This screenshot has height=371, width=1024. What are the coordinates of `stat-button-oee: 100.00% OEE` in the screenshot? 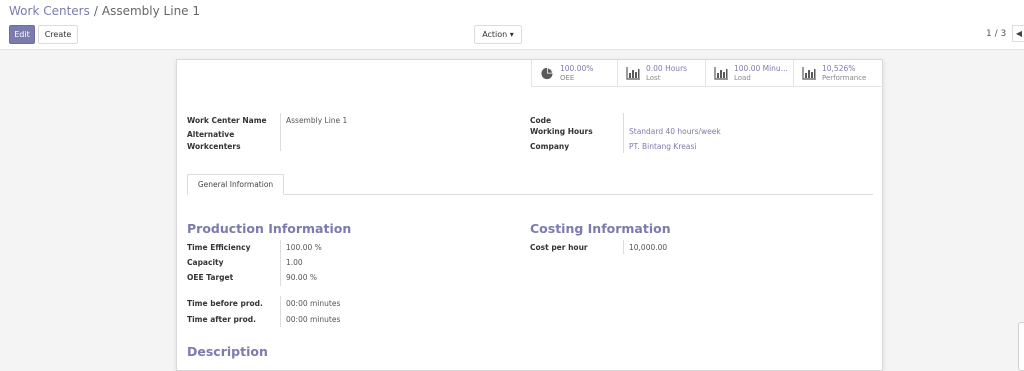 It's located at (574, 73).